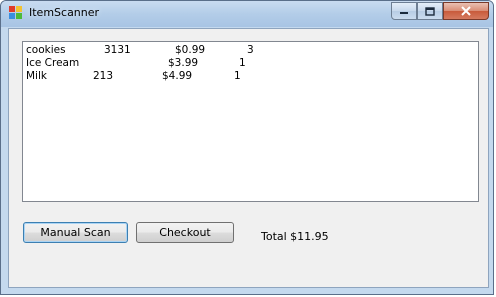 Image resolution: width=496 pixels, height=297 pixels. Describe the element at coordinates (53, 63) in the screenshot. I see `item-name: Ice Cream` at that location.